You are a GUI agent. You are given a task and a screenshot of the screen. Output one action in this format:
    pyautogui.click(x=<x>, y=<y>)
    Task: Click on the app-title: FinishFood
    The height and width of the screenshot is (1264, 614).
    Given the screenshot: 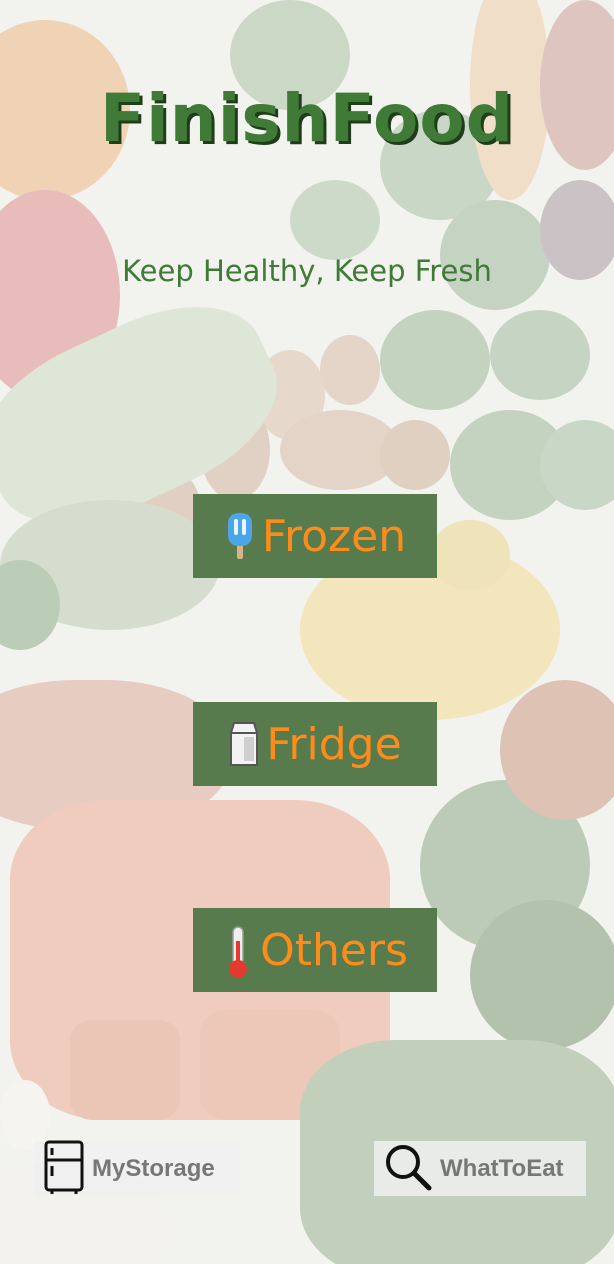 What is the action you would take?
    pyautogui.click(x=307, y=118)
    